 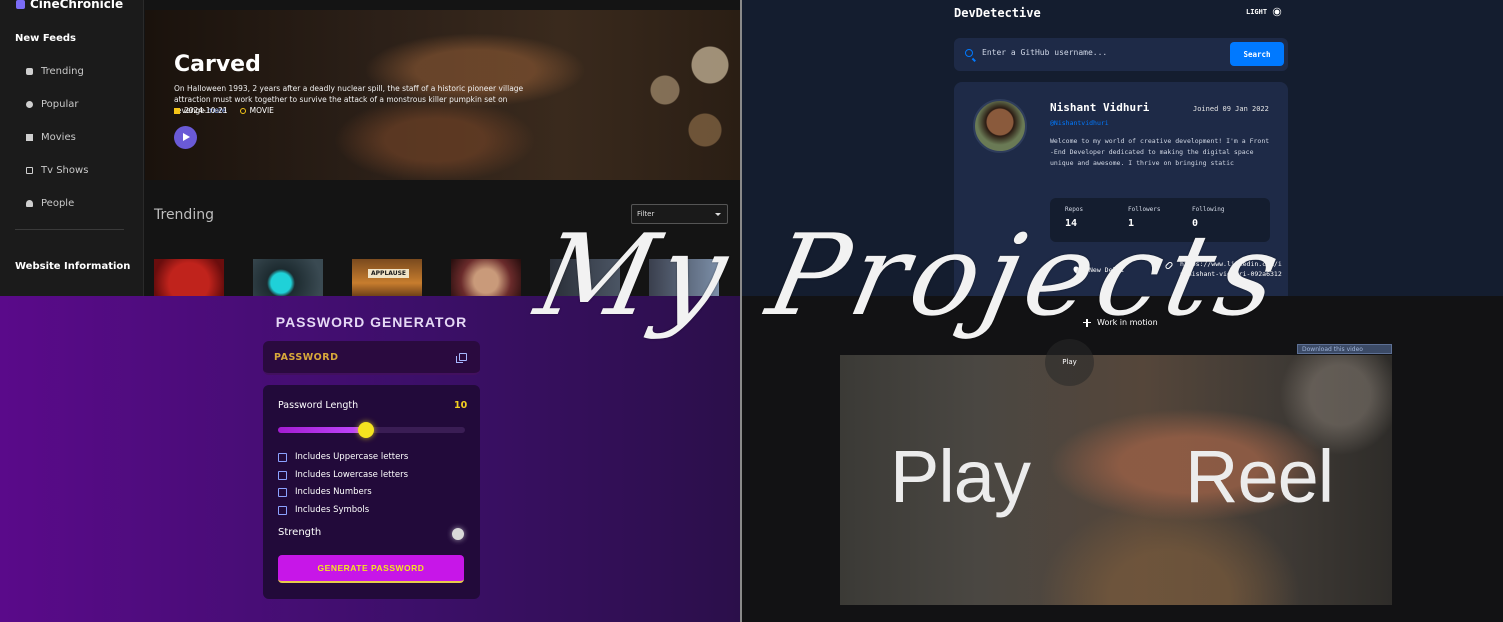 What do you see at coordinates (29, 137) in the screenshot?
I see `film-icon` at bounding box center [29, 137].